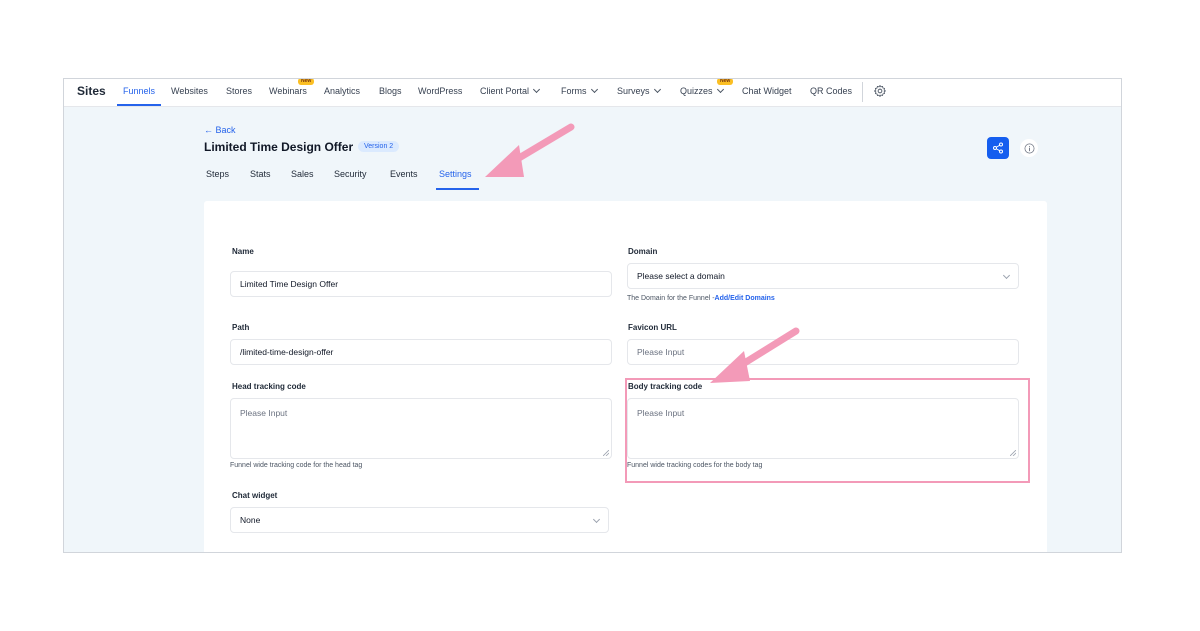 This screenshot has width=1200, height=631. What do you see at coordinates (633, 91) in the screenshot?
I see `nav-item-label: Surveys` at bounding box center [633, 91].